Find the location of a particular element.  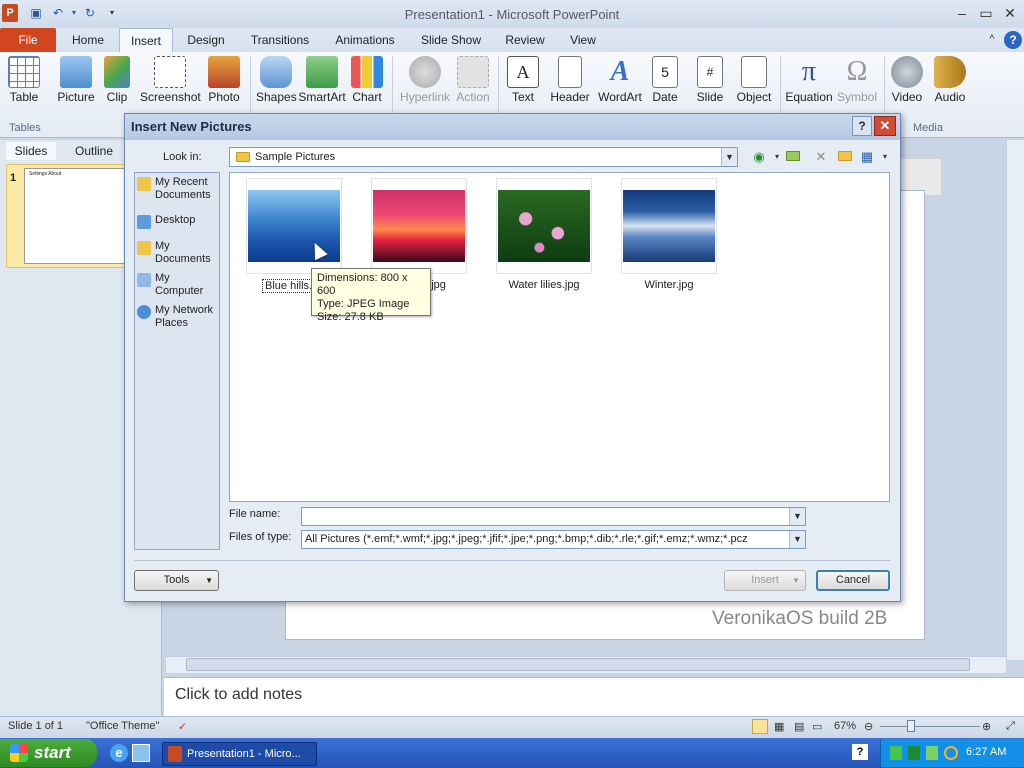

delete-icon: ✕ is located at coordinates (821, 157).